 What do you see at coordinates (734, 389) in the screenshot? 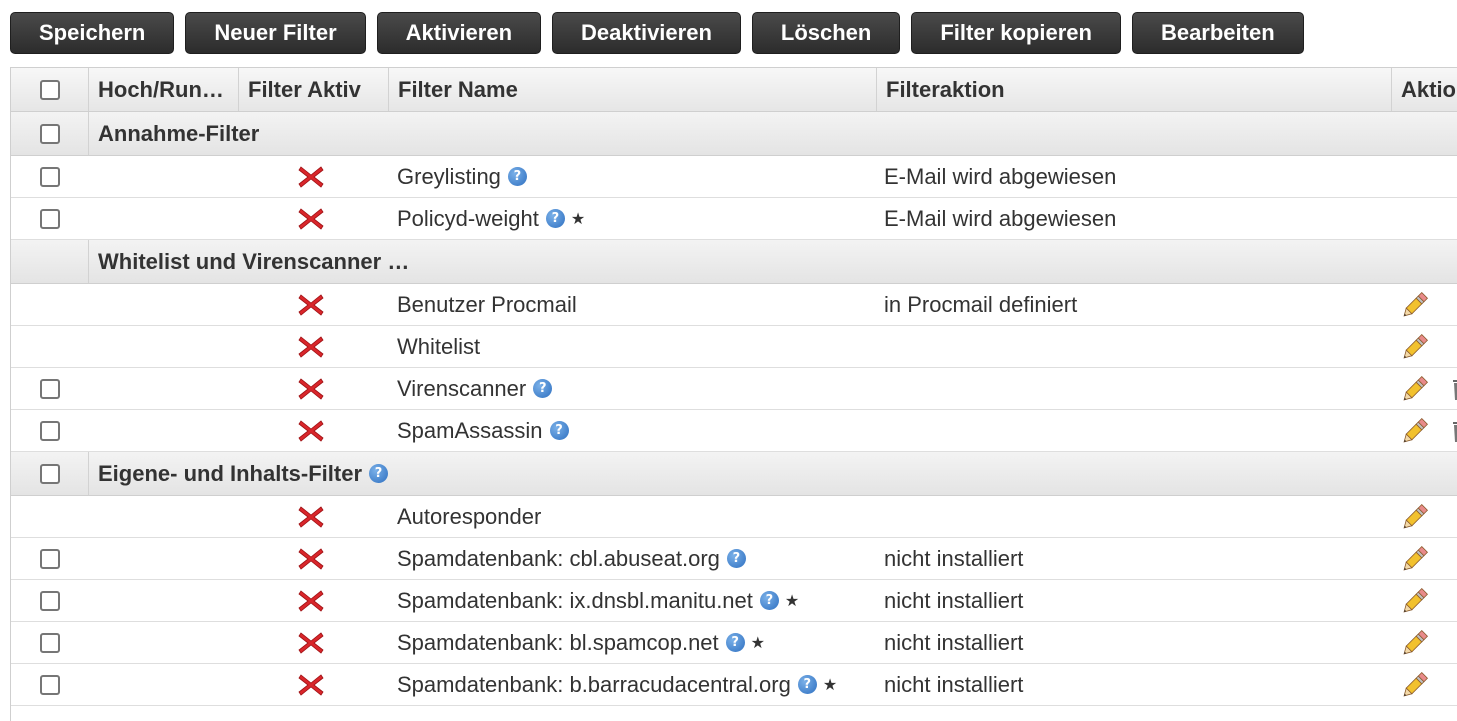
I see `table-row: Virenscanner?` at bounding box center [734, 389].